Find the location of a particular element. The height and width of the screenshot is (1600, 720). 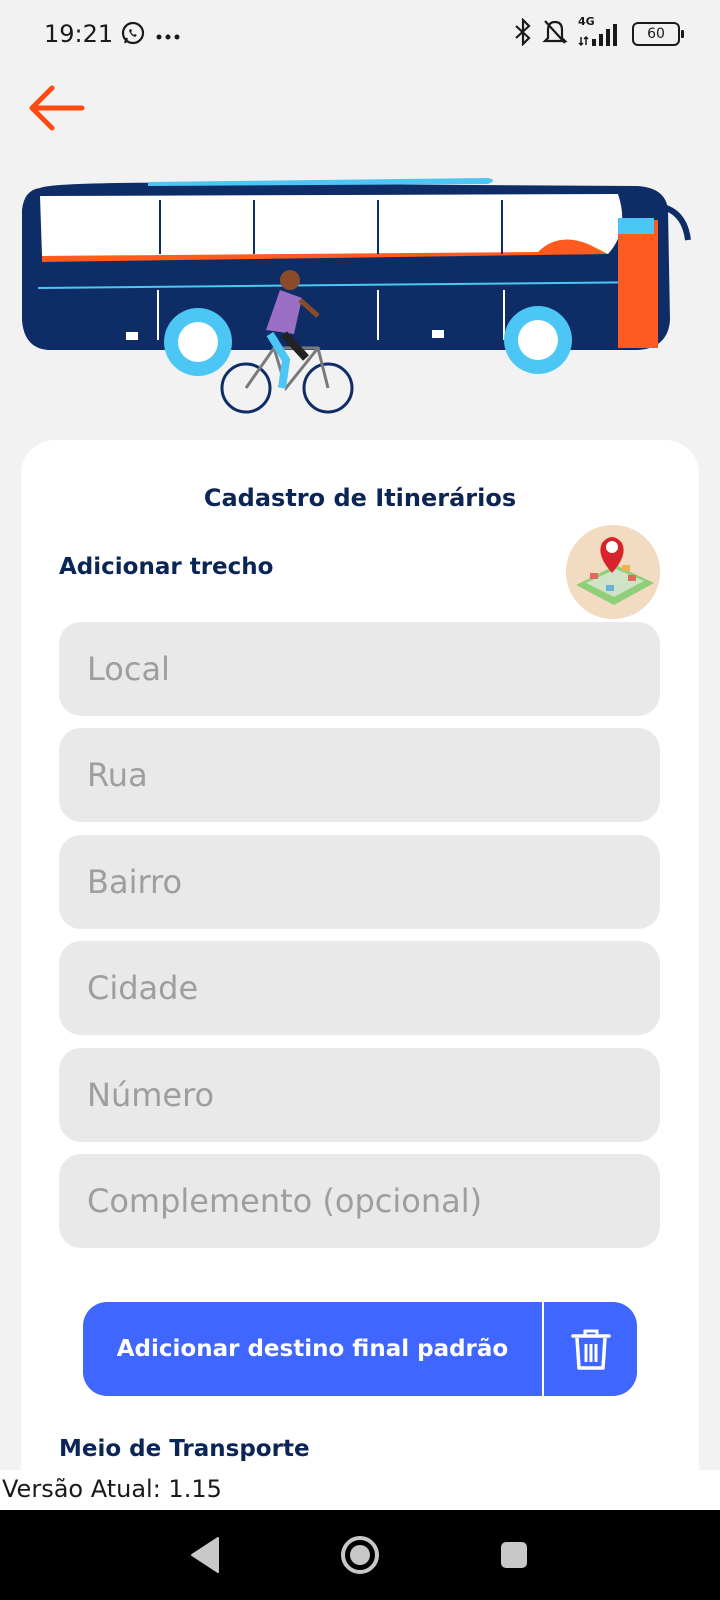

status-system-icons: 4G 60 is located at coordinates (599, 32).